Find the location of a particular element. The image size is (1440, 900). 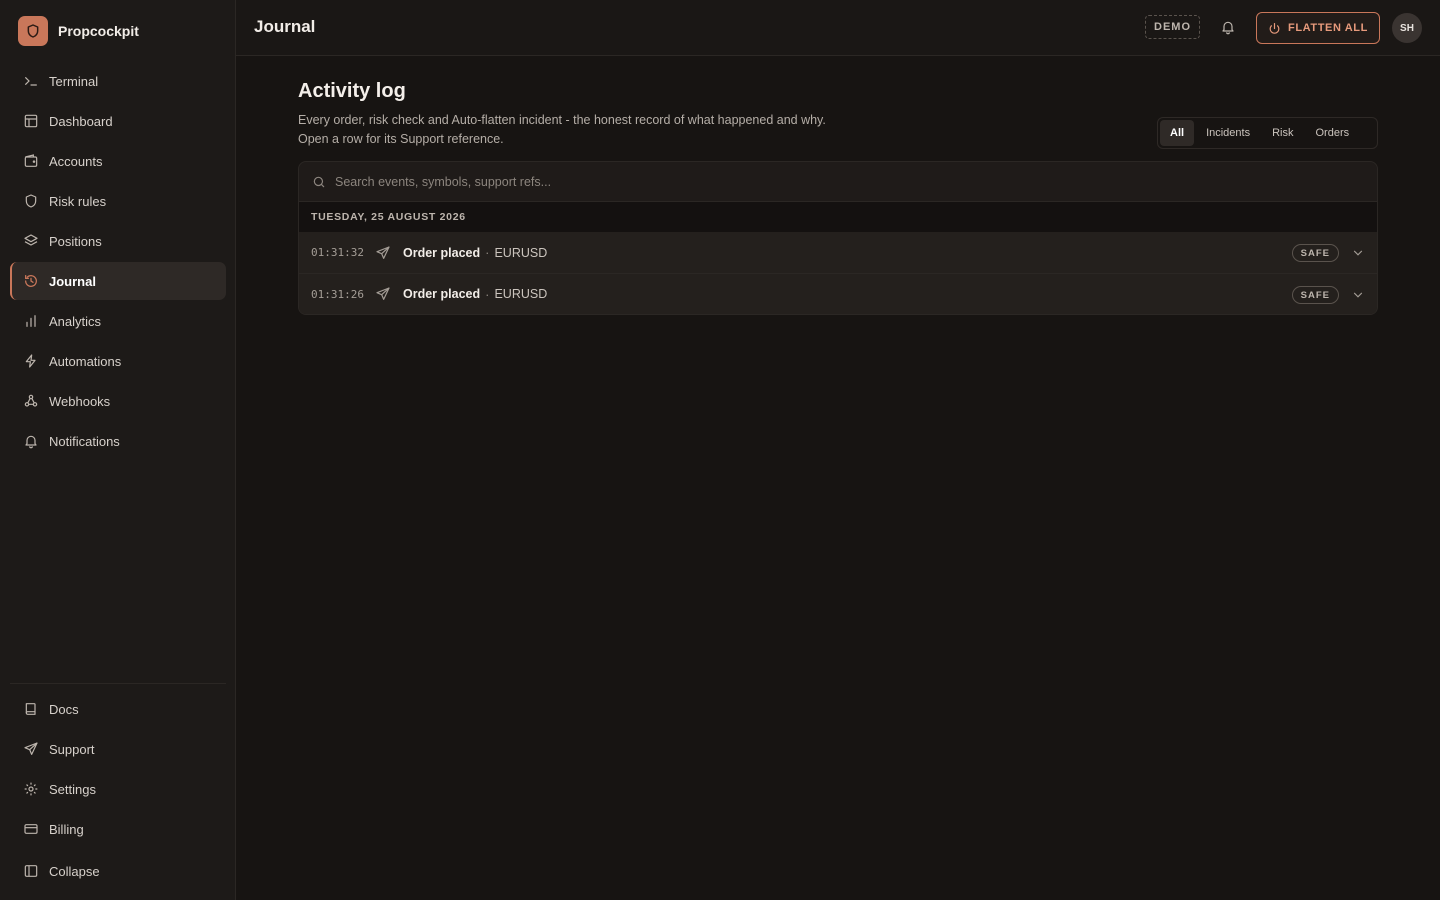

sidebar-item-label: Settings is located at coordinates (72, 789).